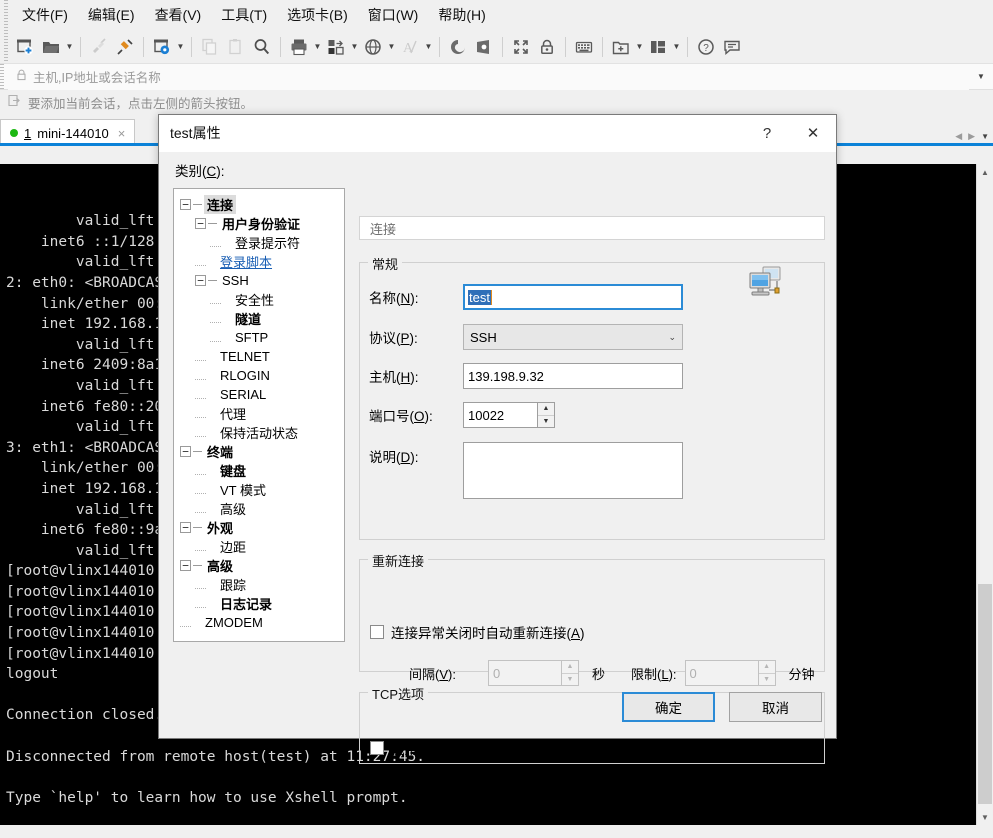  I want to click on session-properties-dropdown-icon: ▼, so click(180, 47).